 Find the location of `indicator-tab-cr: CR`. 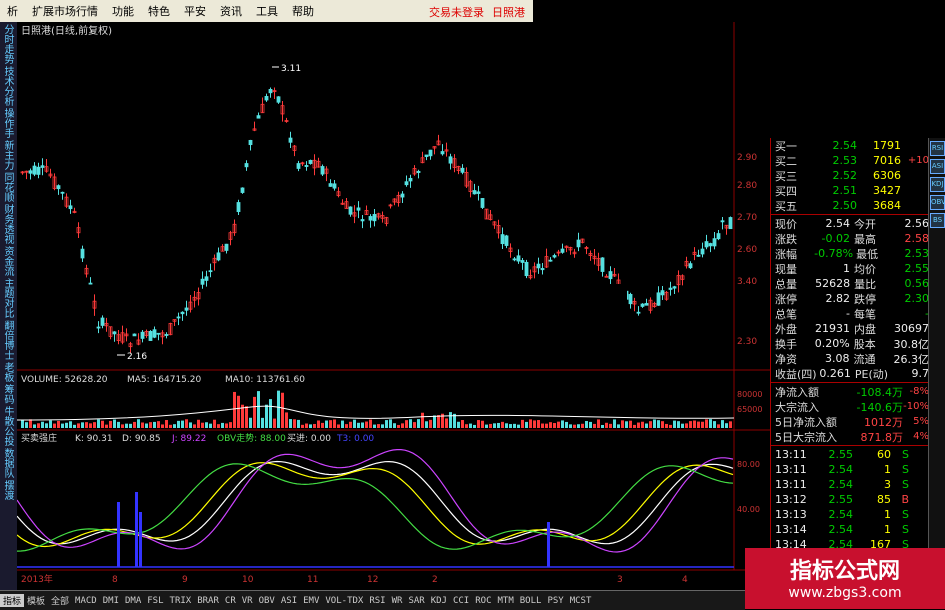

indicator-tab-cr: CR is located at coordinates (230, 601).